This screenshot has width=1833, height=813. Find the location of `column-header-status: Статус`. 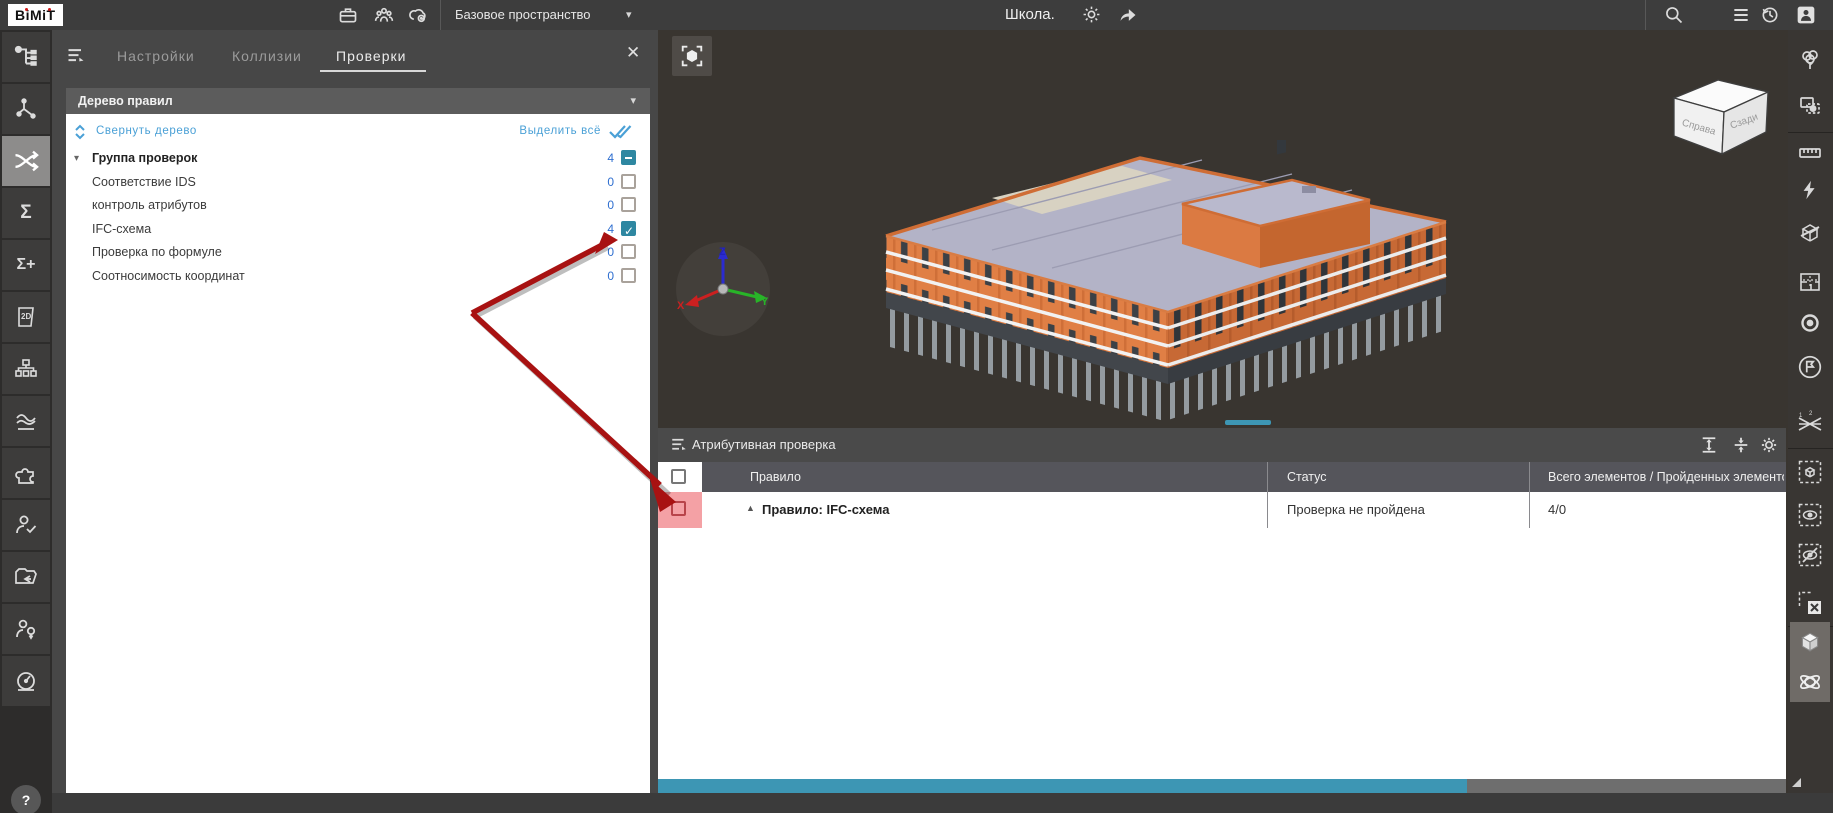

column-header-status: Статус is located at coordinates (1307, 477).